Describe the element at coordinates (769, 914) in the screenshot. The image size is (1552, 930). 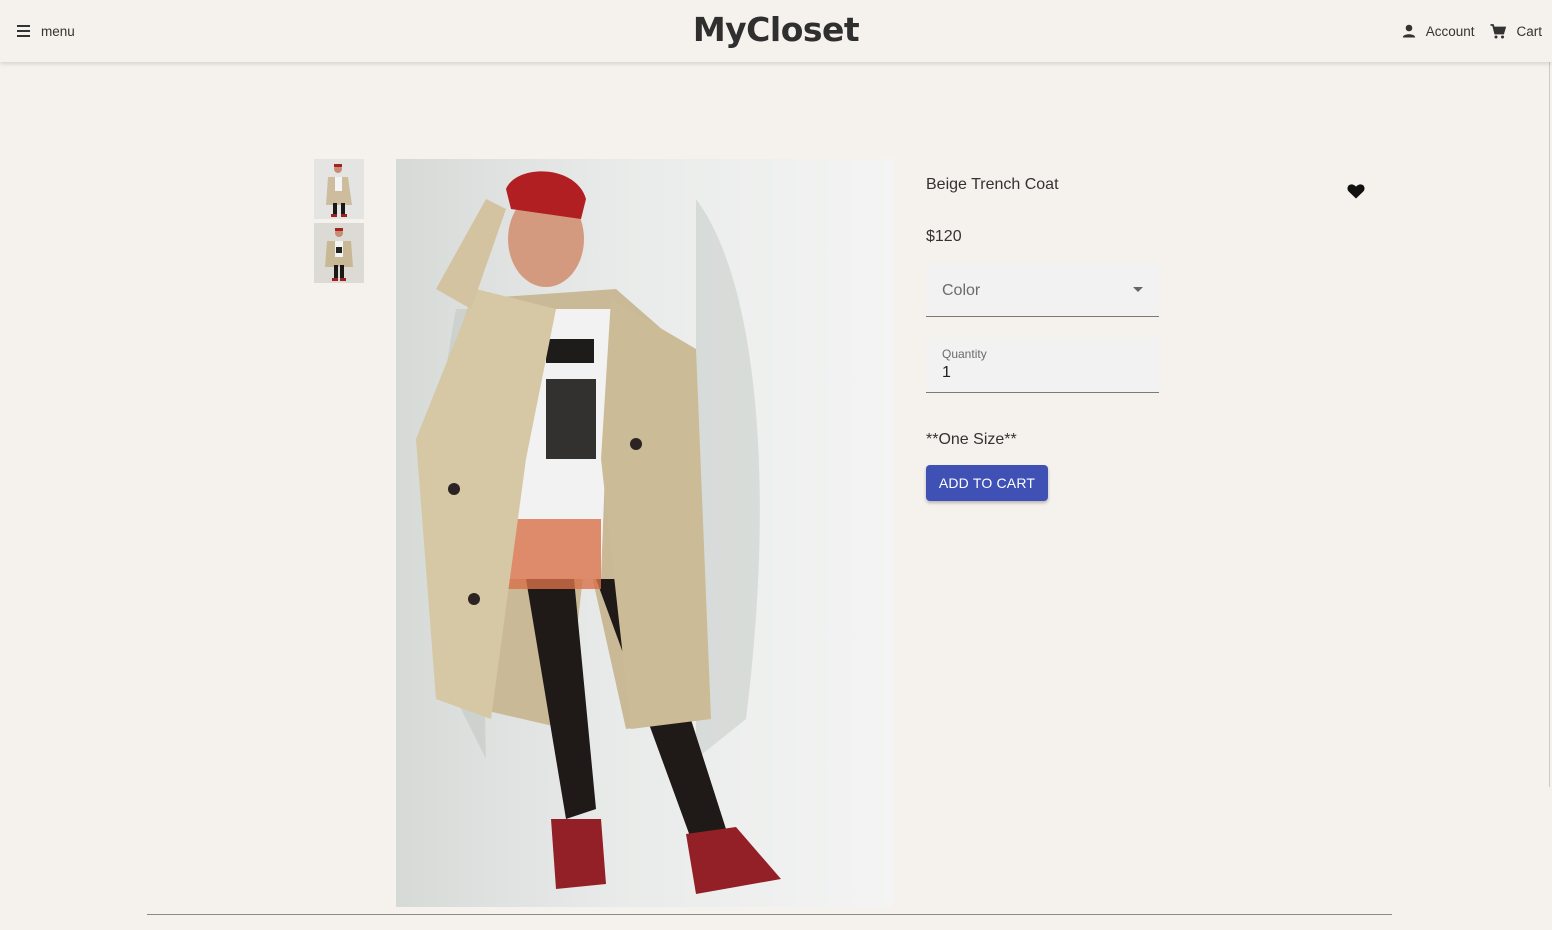
I see `divider` at that location.